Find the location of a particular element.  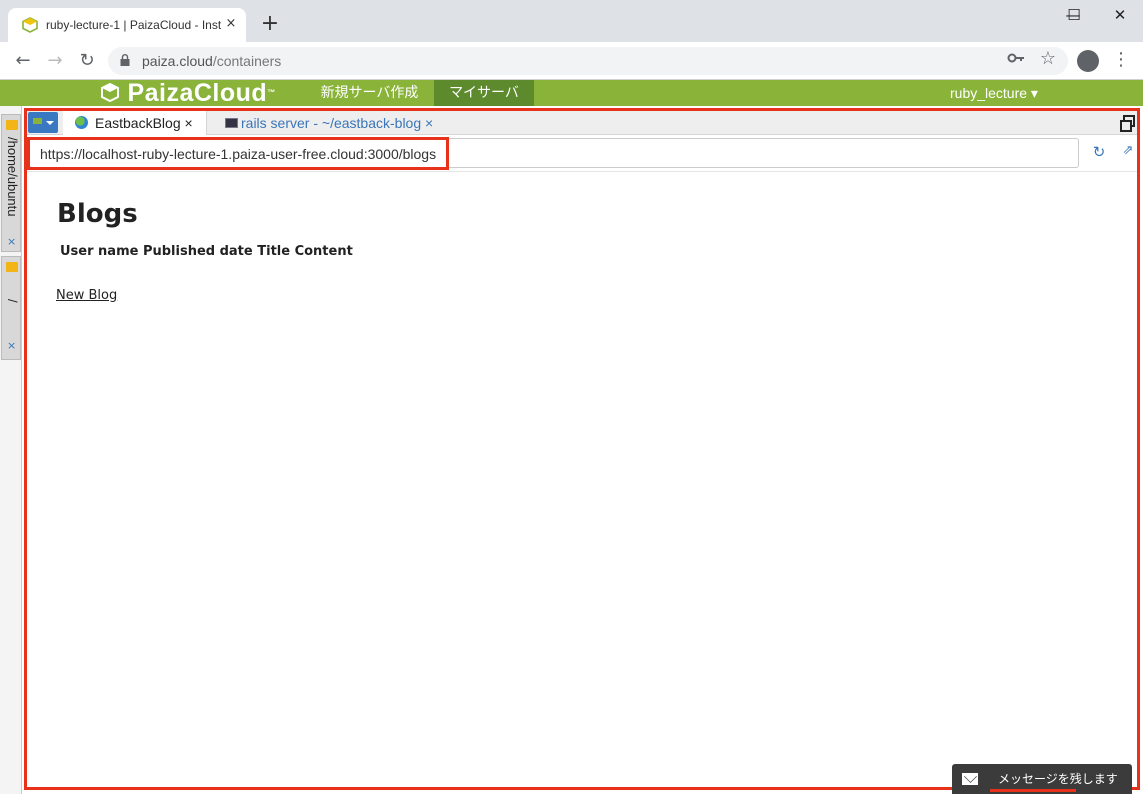

nav-my-server: マイサーバ is located at coordinates (484, 93).